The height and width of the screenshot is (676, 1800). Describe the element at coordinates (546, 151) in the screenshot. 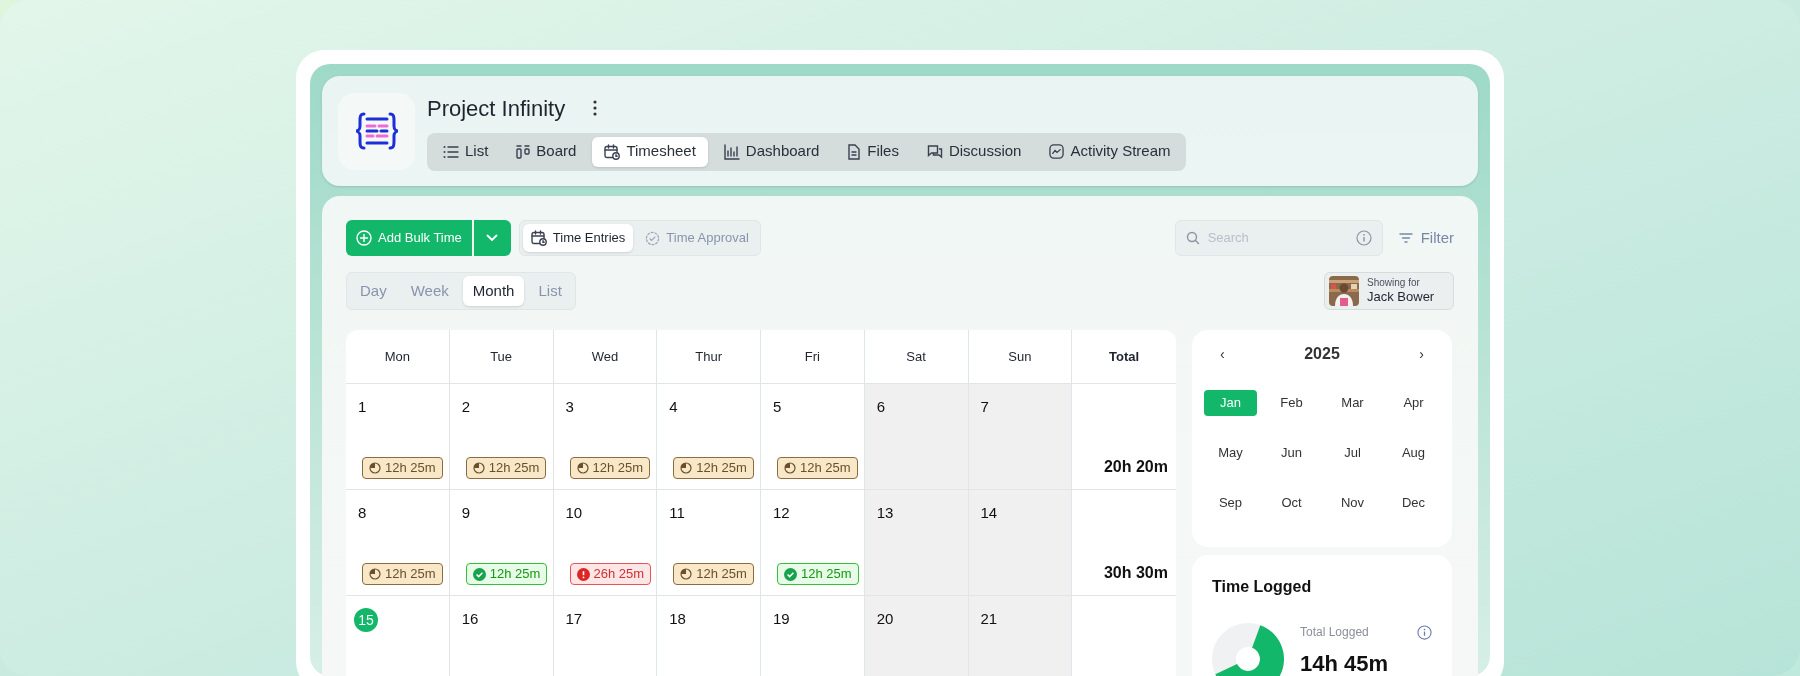

I see `tab: Board` at that location.